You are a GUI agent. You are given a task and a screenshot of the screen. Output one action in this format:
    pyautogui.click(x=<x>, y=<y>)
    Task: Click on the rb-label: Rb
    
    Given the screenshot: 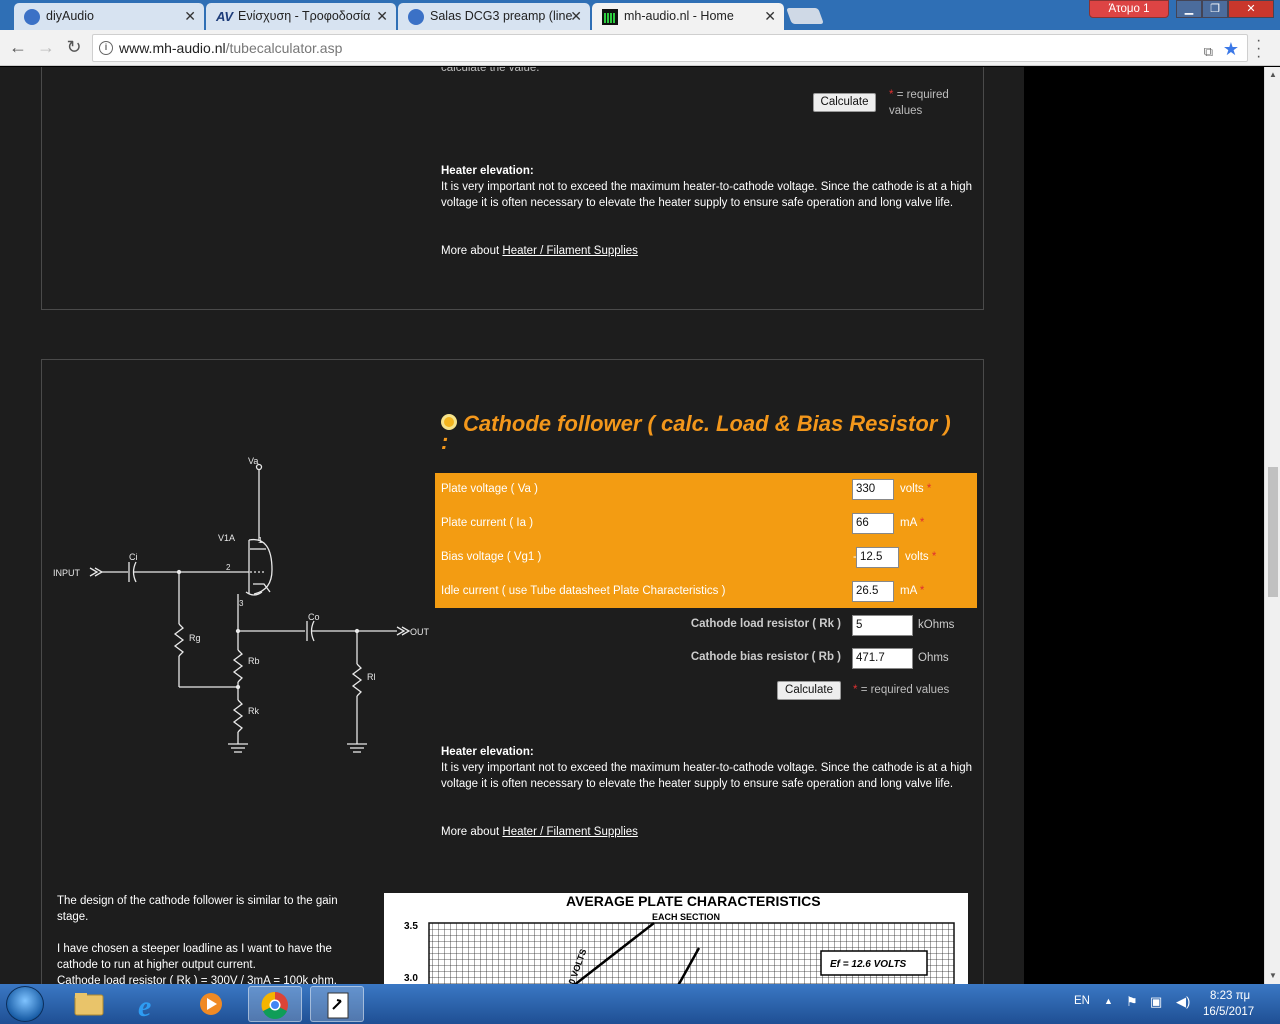 What is the action you would take?
    pyautogui.click(x=254, y=661)
    